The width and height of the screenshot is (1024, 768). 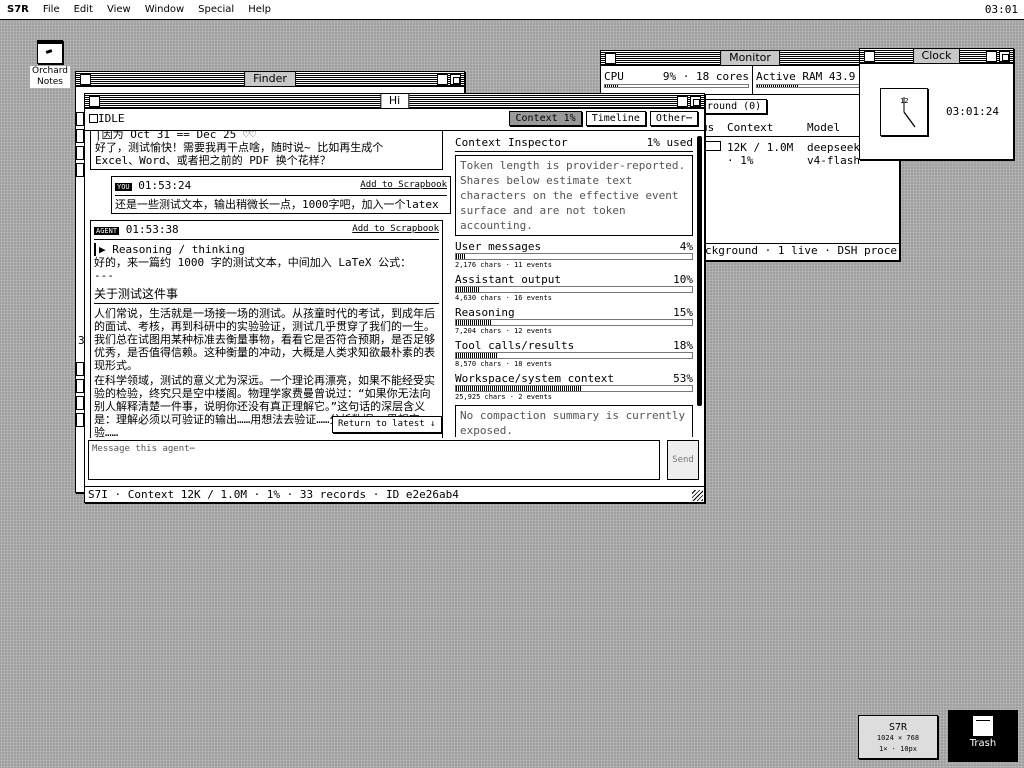 What do you see at coordinates (545, 118) in the screenshot?
I see `tab-context: Context 1%` at bounding box center [545, 118].